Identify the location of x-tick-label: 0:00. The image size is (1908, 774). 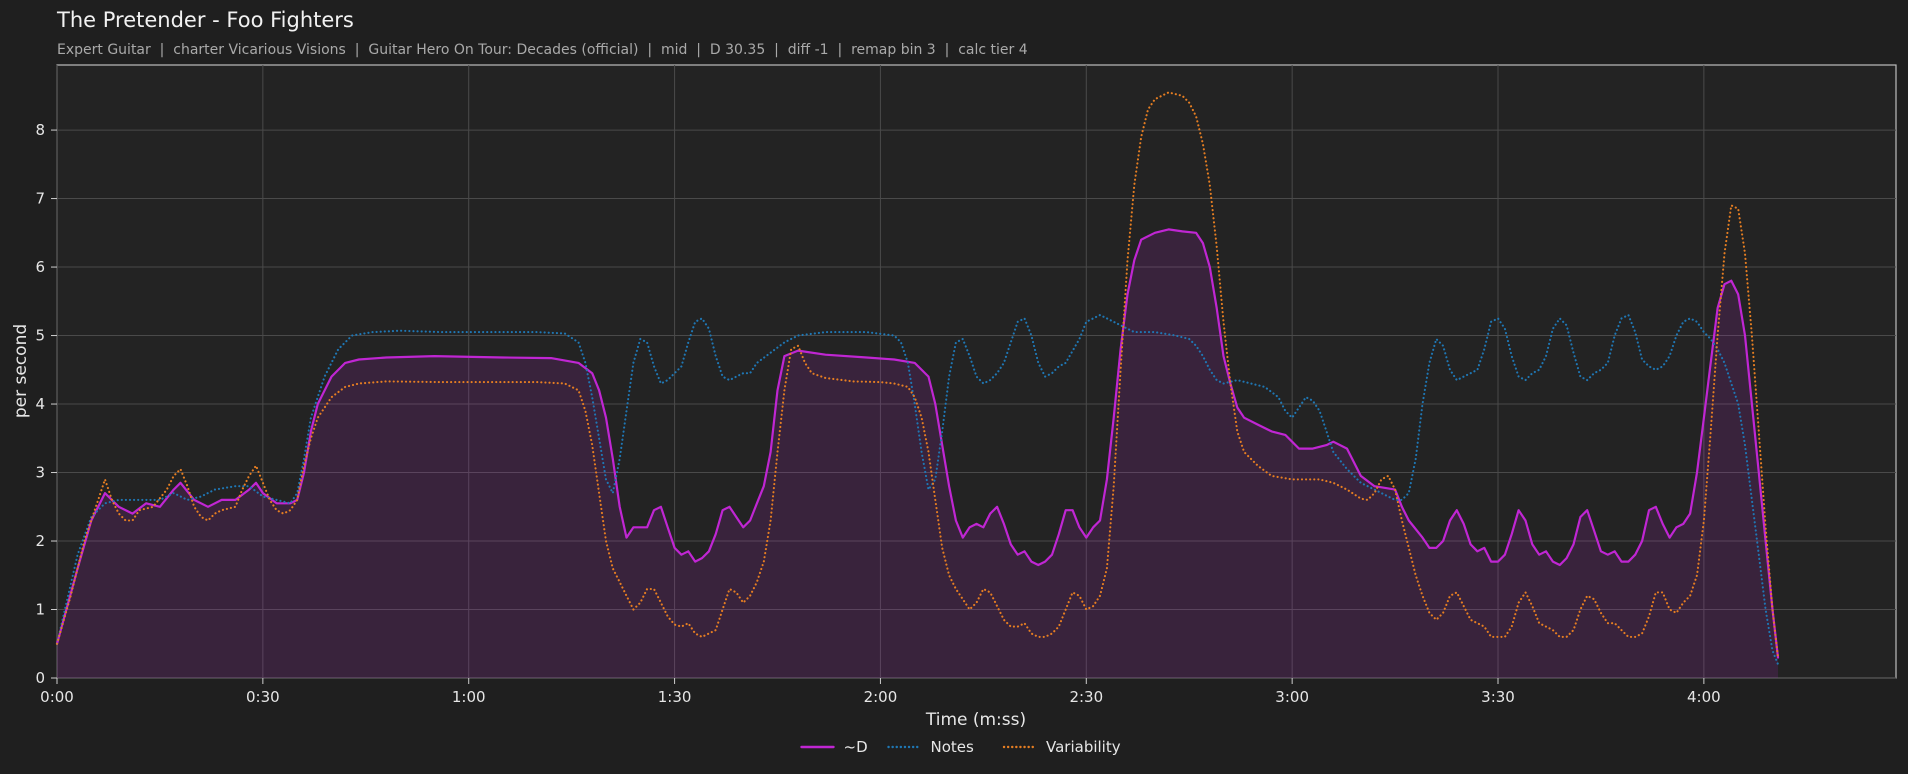
(57, 697).